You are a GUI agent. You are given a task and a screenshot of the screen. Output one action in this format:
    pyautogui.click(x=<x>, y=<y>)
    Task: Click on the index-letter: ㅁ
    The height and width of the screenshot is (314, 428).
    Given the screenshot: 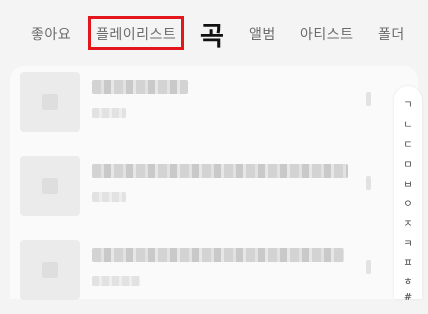 What is the action you would take?
    pyautogui.click(x=408, y=163)
    